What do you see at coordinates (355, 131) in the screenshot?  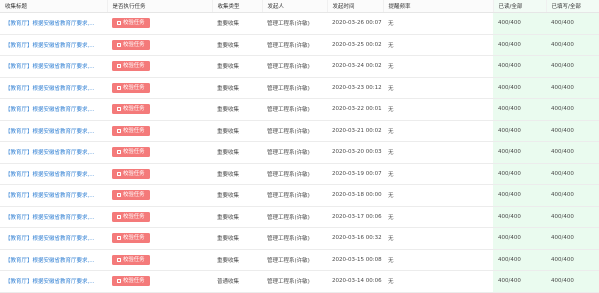 I see `row-time: 2020-03-21 00:02` at bounding box center [355, 131].